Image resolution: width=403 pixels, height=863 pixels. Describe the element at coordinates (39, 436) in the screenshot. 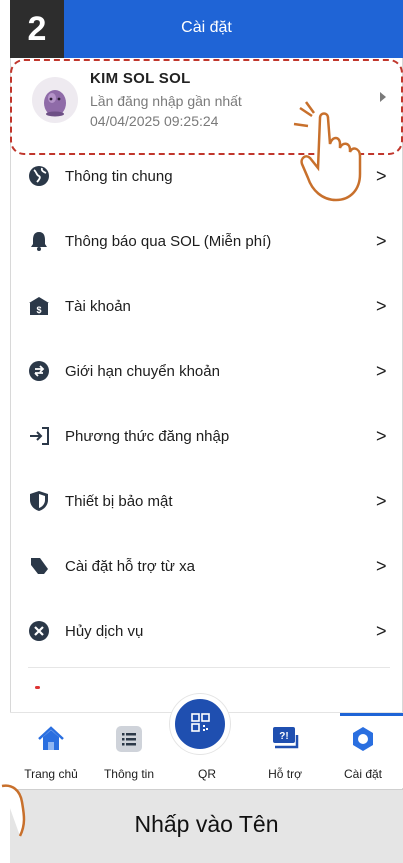

I see `login-icon` at that location.